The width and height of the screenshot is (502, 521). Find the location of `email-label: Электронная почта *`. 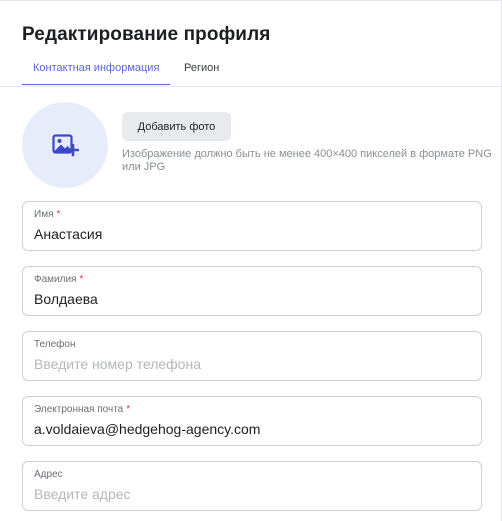

email-label: Электронная почта * is located at coordinates (82, 409).